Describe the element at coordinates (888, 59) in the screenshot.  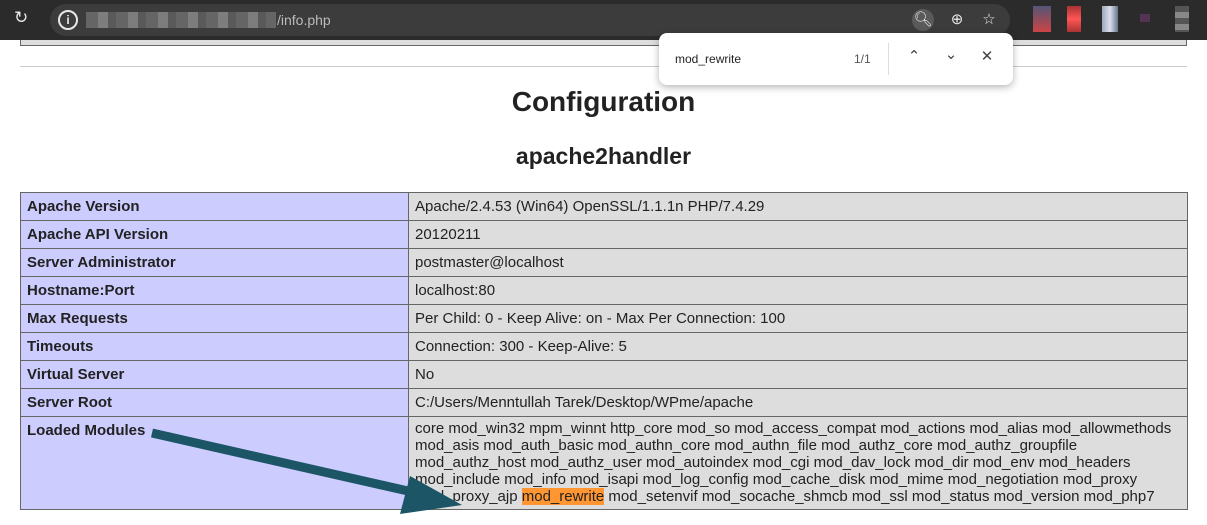
I see `divider` at that location.